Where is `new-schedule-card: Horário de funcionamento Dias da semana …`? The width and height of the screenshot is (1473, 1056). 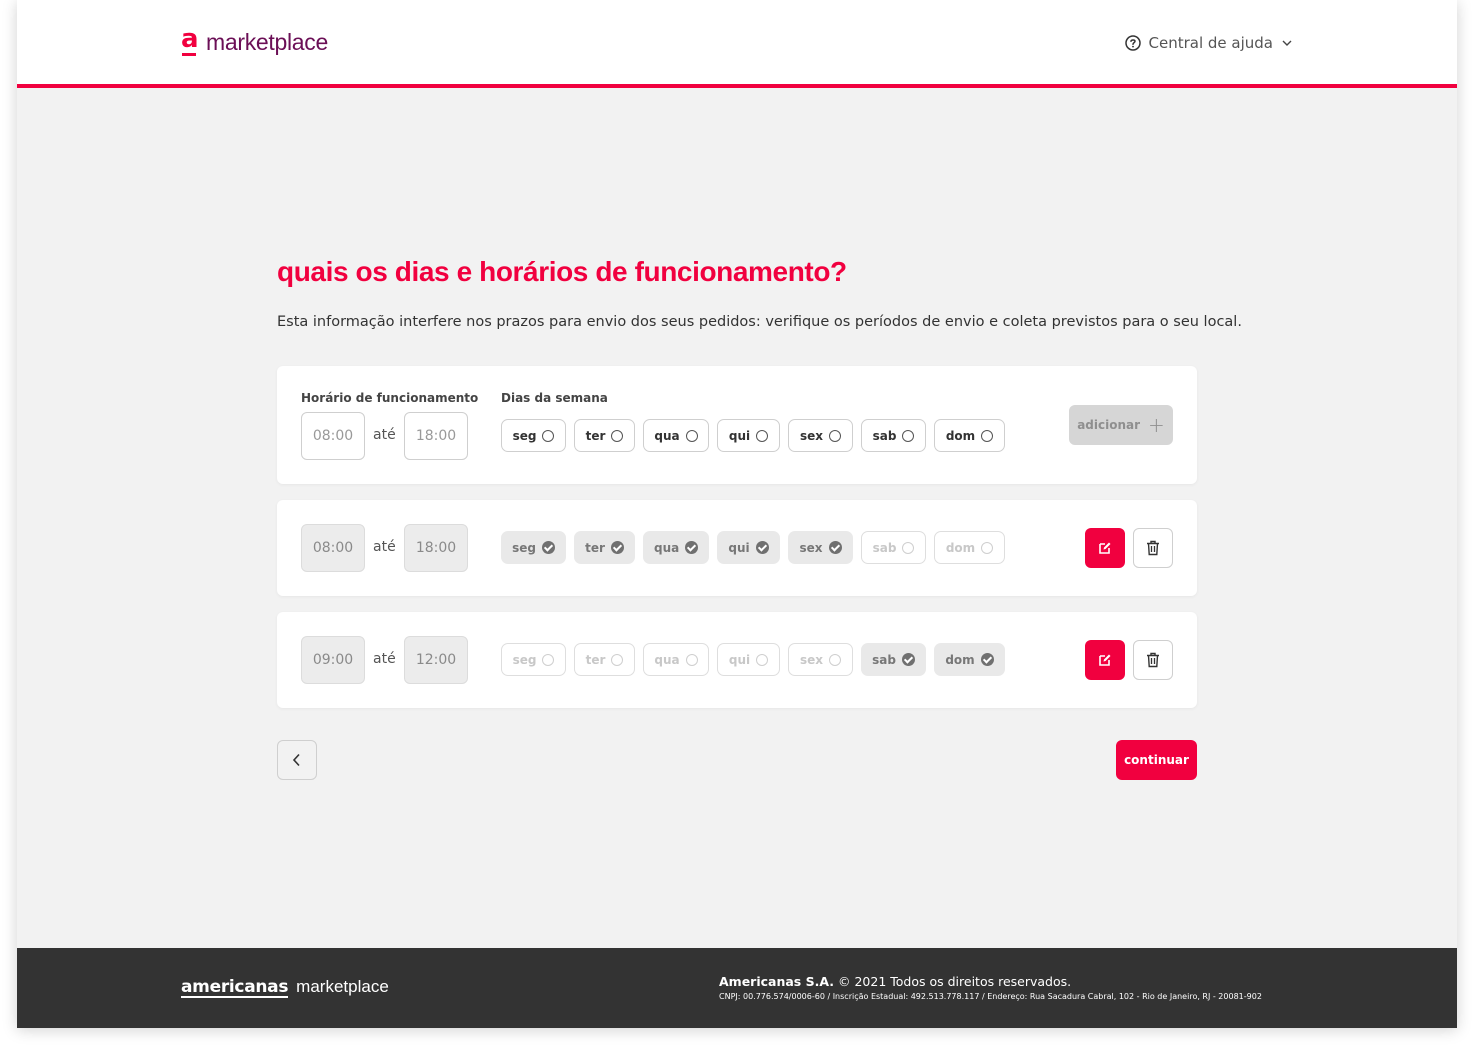 new-schedule-card: Horário de funcionamento Dias da semana … is located at coordinates (737, 425).